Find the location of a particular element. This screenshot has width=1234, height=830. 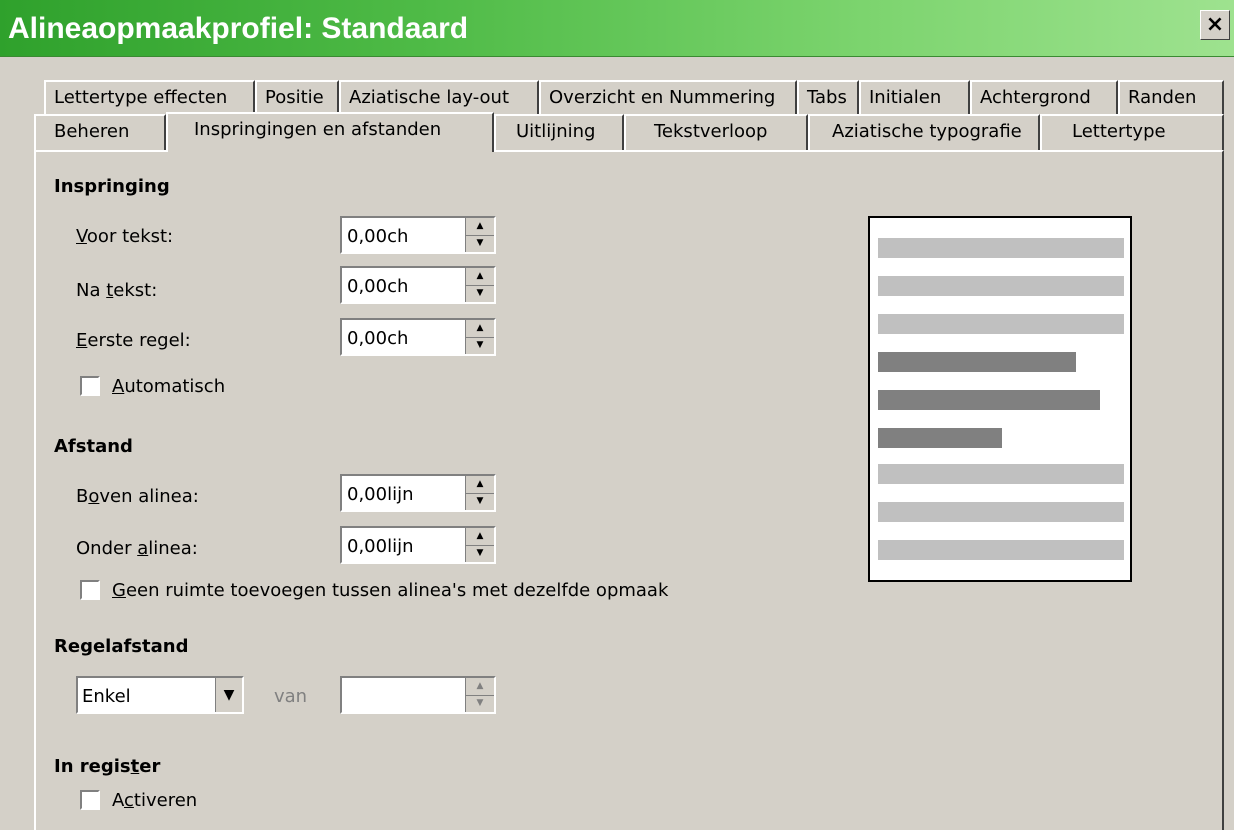

inspringing-heading: Inspringing is located at coordinates (112, 186).